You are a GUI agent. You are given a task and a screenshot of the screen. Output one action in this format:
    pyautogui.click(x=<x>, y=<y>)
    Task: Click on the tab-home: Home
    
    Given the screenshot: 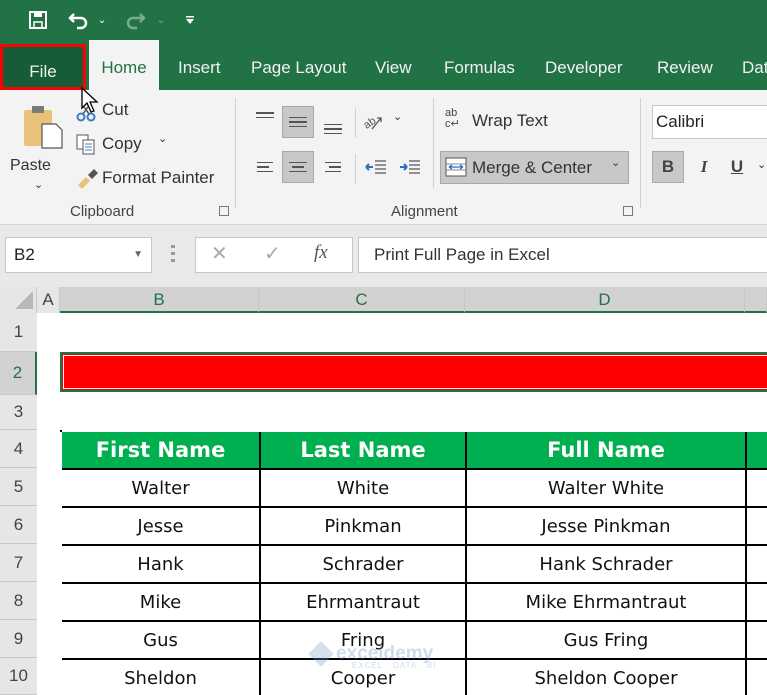 What is the action you would take?
    pyautogui.click(x=124, y=65)
    